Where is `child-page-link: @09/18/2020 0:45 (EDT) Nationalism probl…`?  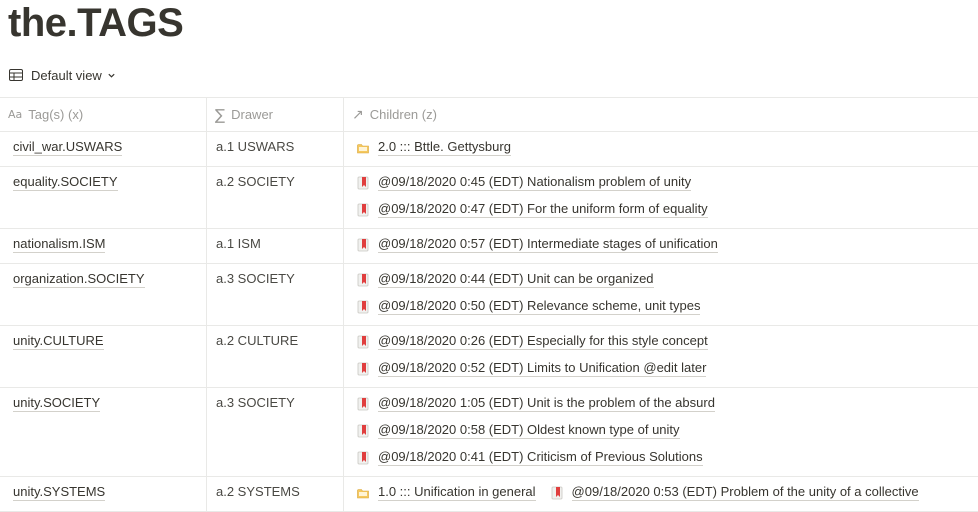
child-page-link: @09/18/2020 0:45 (EDT) Nationalism probl… is located at coordinates (524, 182).